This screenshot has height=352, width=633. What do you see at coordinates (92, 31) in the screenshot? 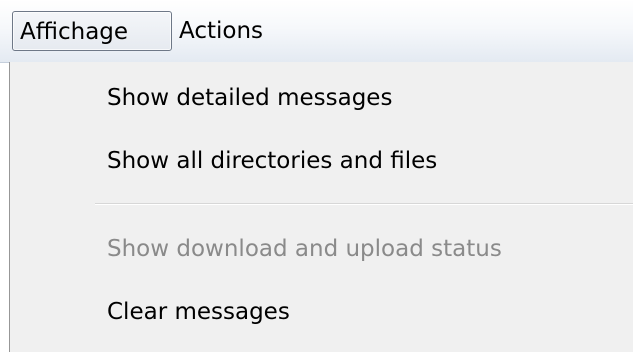
I see `menu-affichage: Affichage` at bounding box center [92, 31].